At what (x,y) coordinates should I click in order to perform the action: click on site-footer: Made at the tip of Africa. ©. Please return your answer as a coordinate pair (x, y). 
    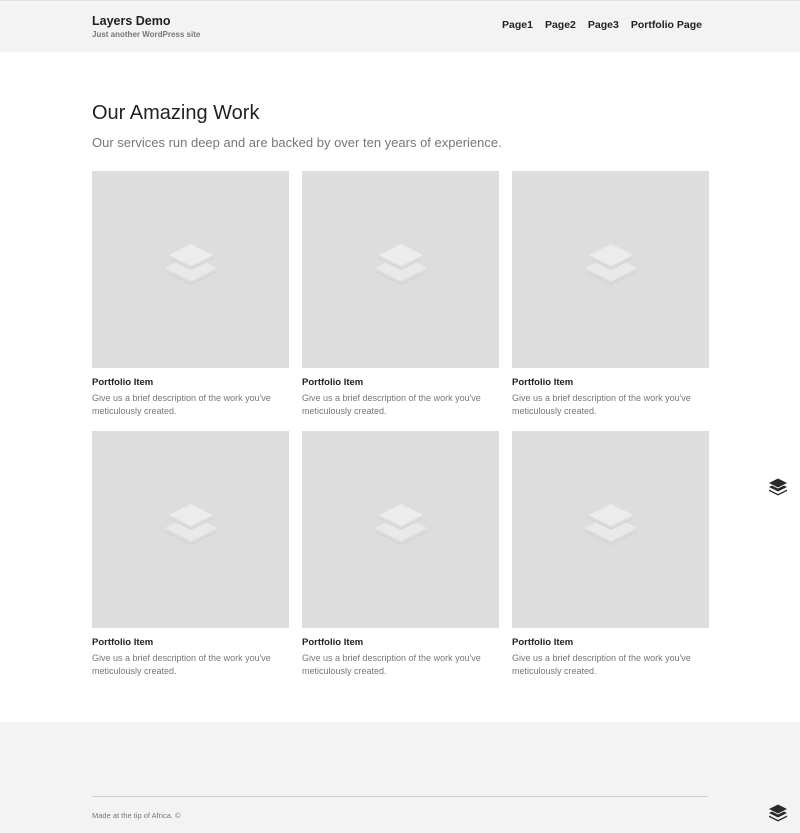
    Looking at the image, I should click on (400, 777).